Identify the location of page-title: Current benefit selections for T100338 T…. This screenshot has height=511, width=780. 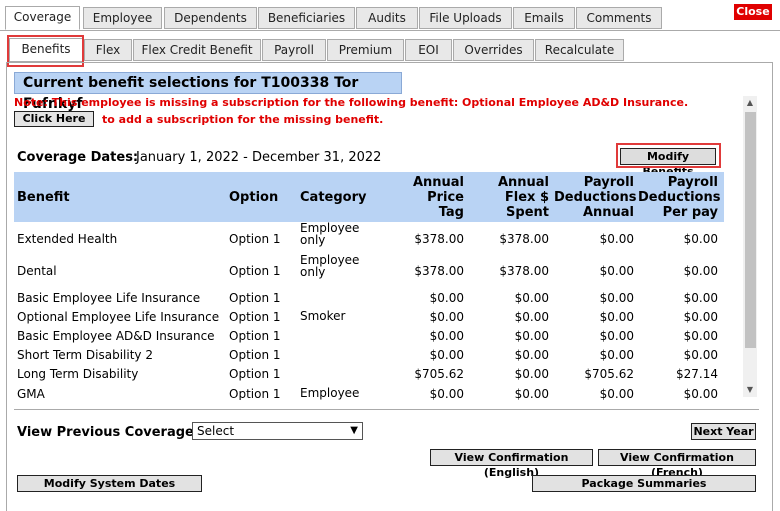
(208, 92).